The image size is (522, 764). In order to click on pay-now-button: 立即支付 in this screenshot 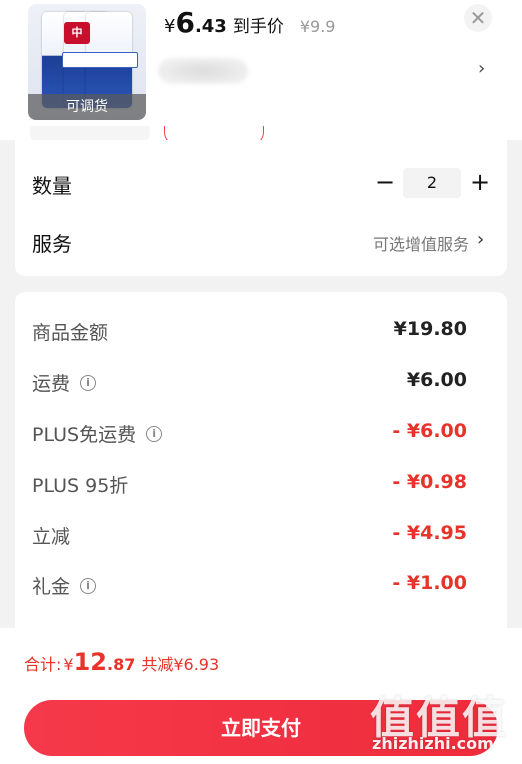, I will do `click(261, 728)`.